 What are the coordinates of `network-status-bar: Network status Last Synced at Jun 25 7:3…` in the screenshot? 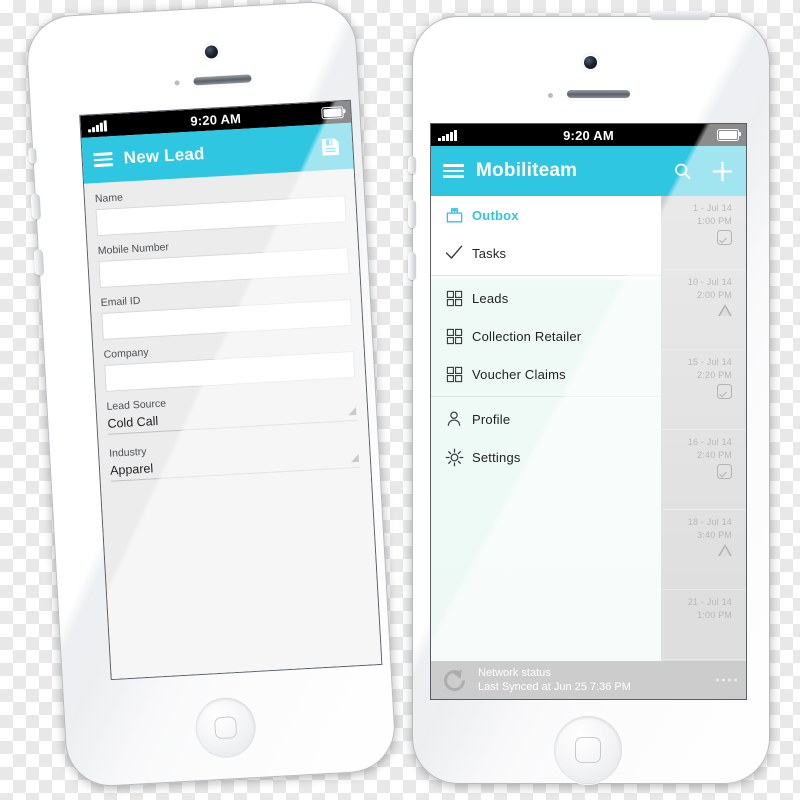 It's located at (588, 680).